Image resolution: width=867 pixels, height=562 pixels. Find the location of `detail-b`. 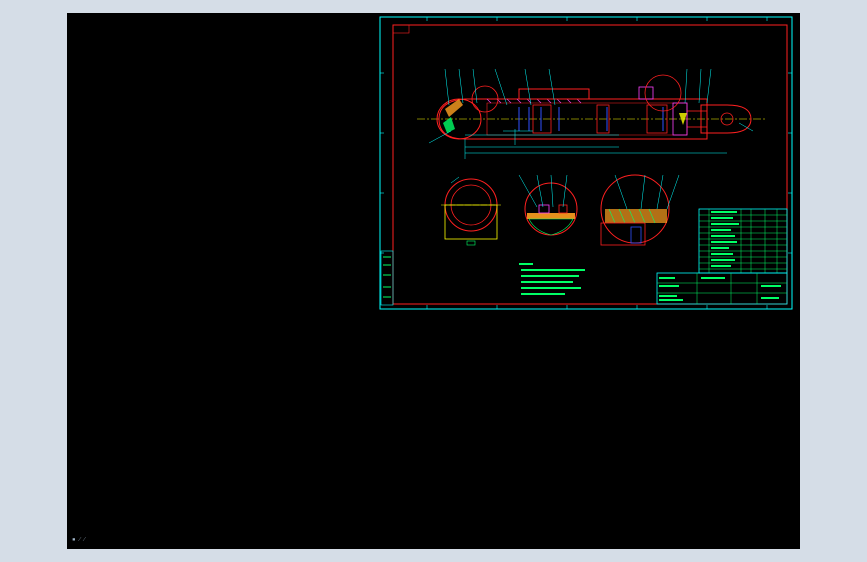

detail-b is located at coordinates (548, 205).